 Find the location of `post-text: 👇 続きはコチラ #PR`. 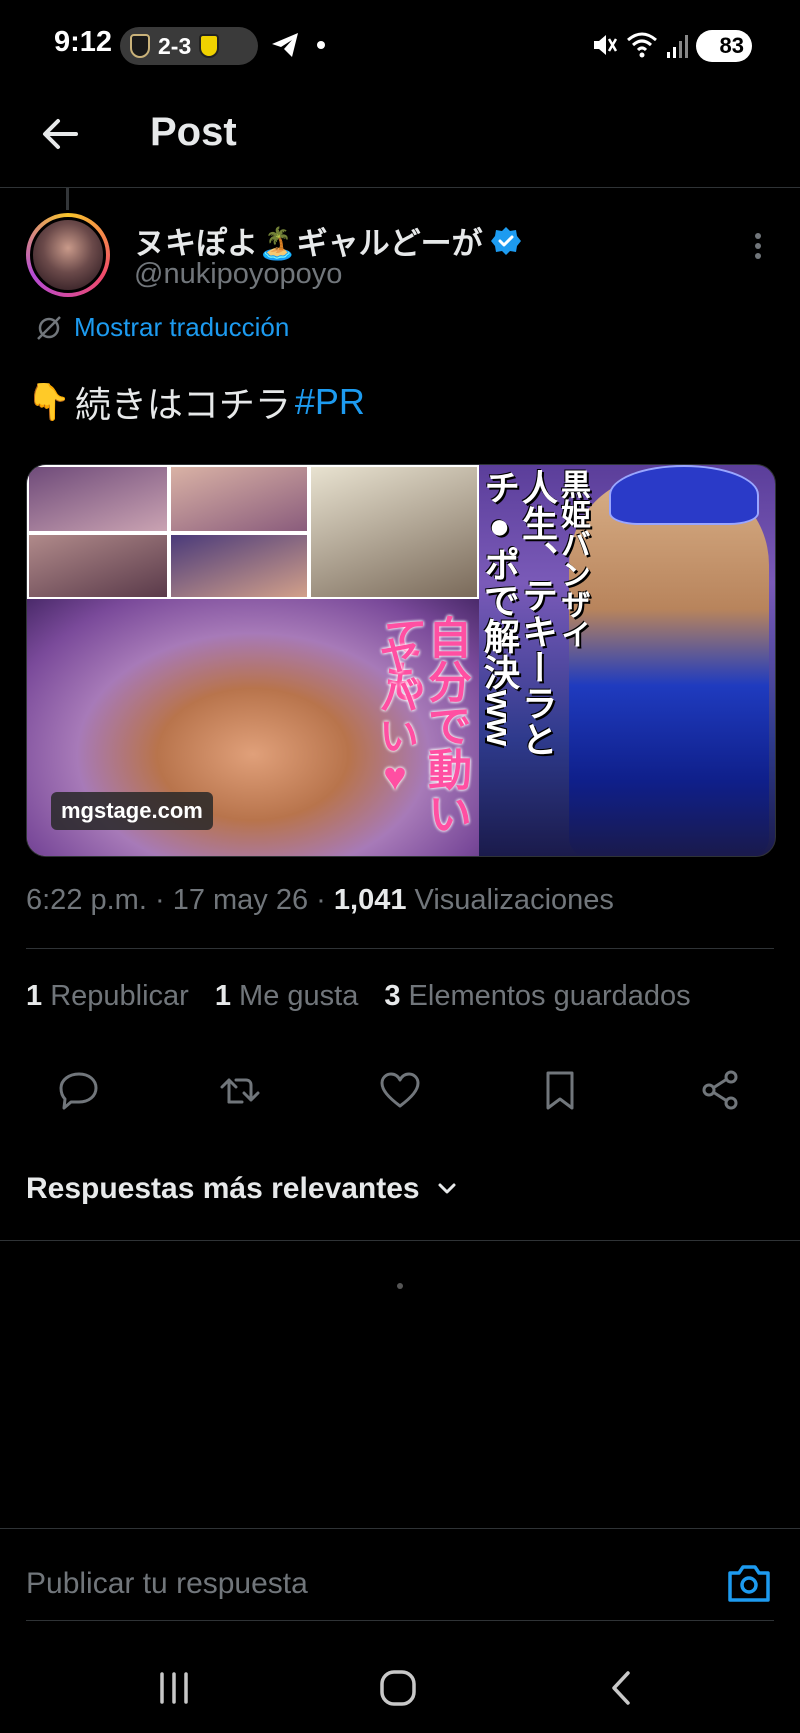

post-text: 👇 続きはコチラ #PR is located at coordinates (195, 402).